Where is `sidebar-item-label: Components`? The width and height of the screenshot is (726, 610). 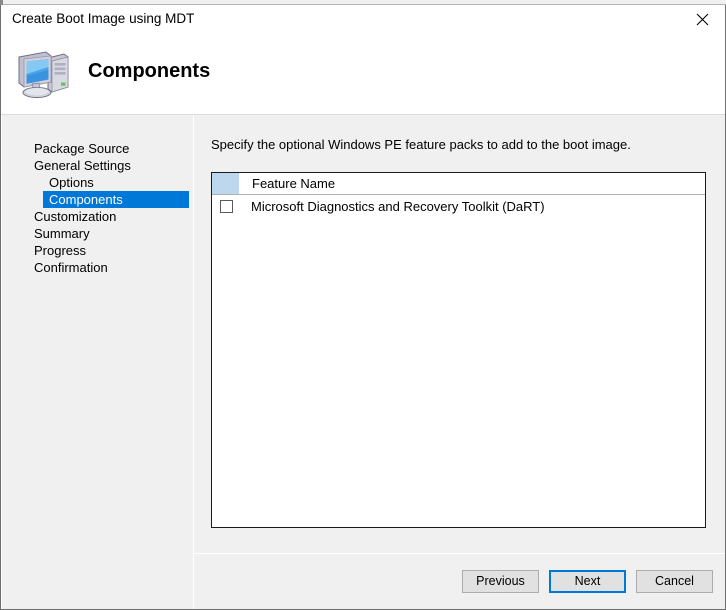 sidebar-item-label: Components is located at coordinates (86, 199).